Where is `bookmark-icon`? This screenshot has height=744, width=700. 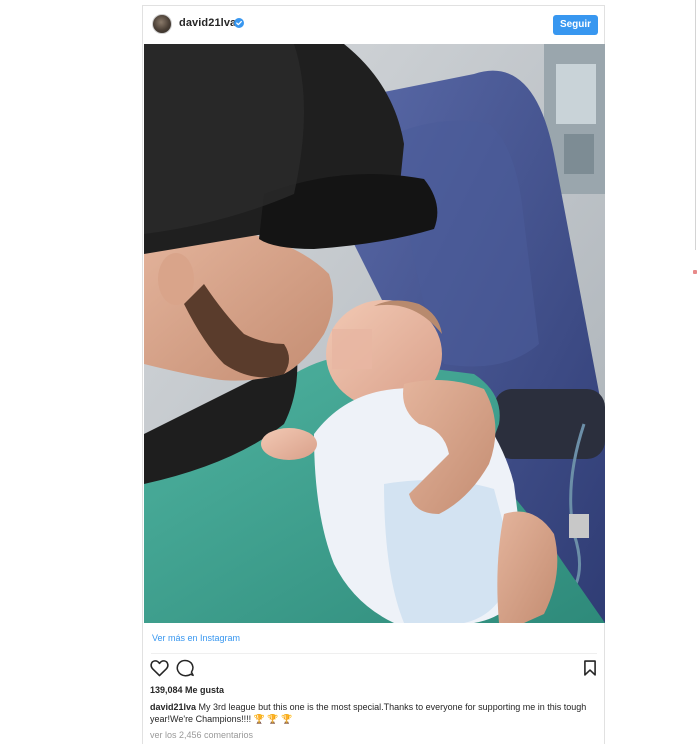
bookmark-icon is located at coordinates (590, 668).